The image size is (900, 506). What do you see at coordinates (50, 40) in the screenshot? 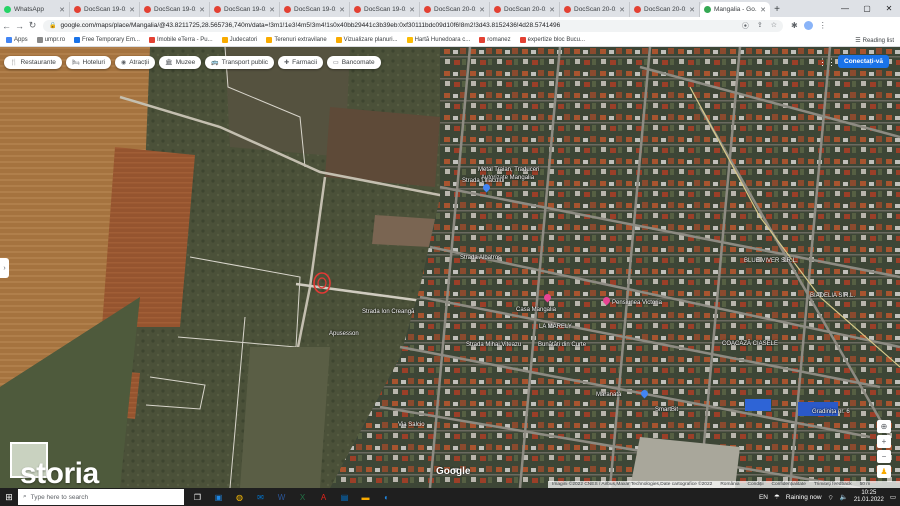
I see `bookmark-item: umpr.ro` at bounding box center [50, 40].